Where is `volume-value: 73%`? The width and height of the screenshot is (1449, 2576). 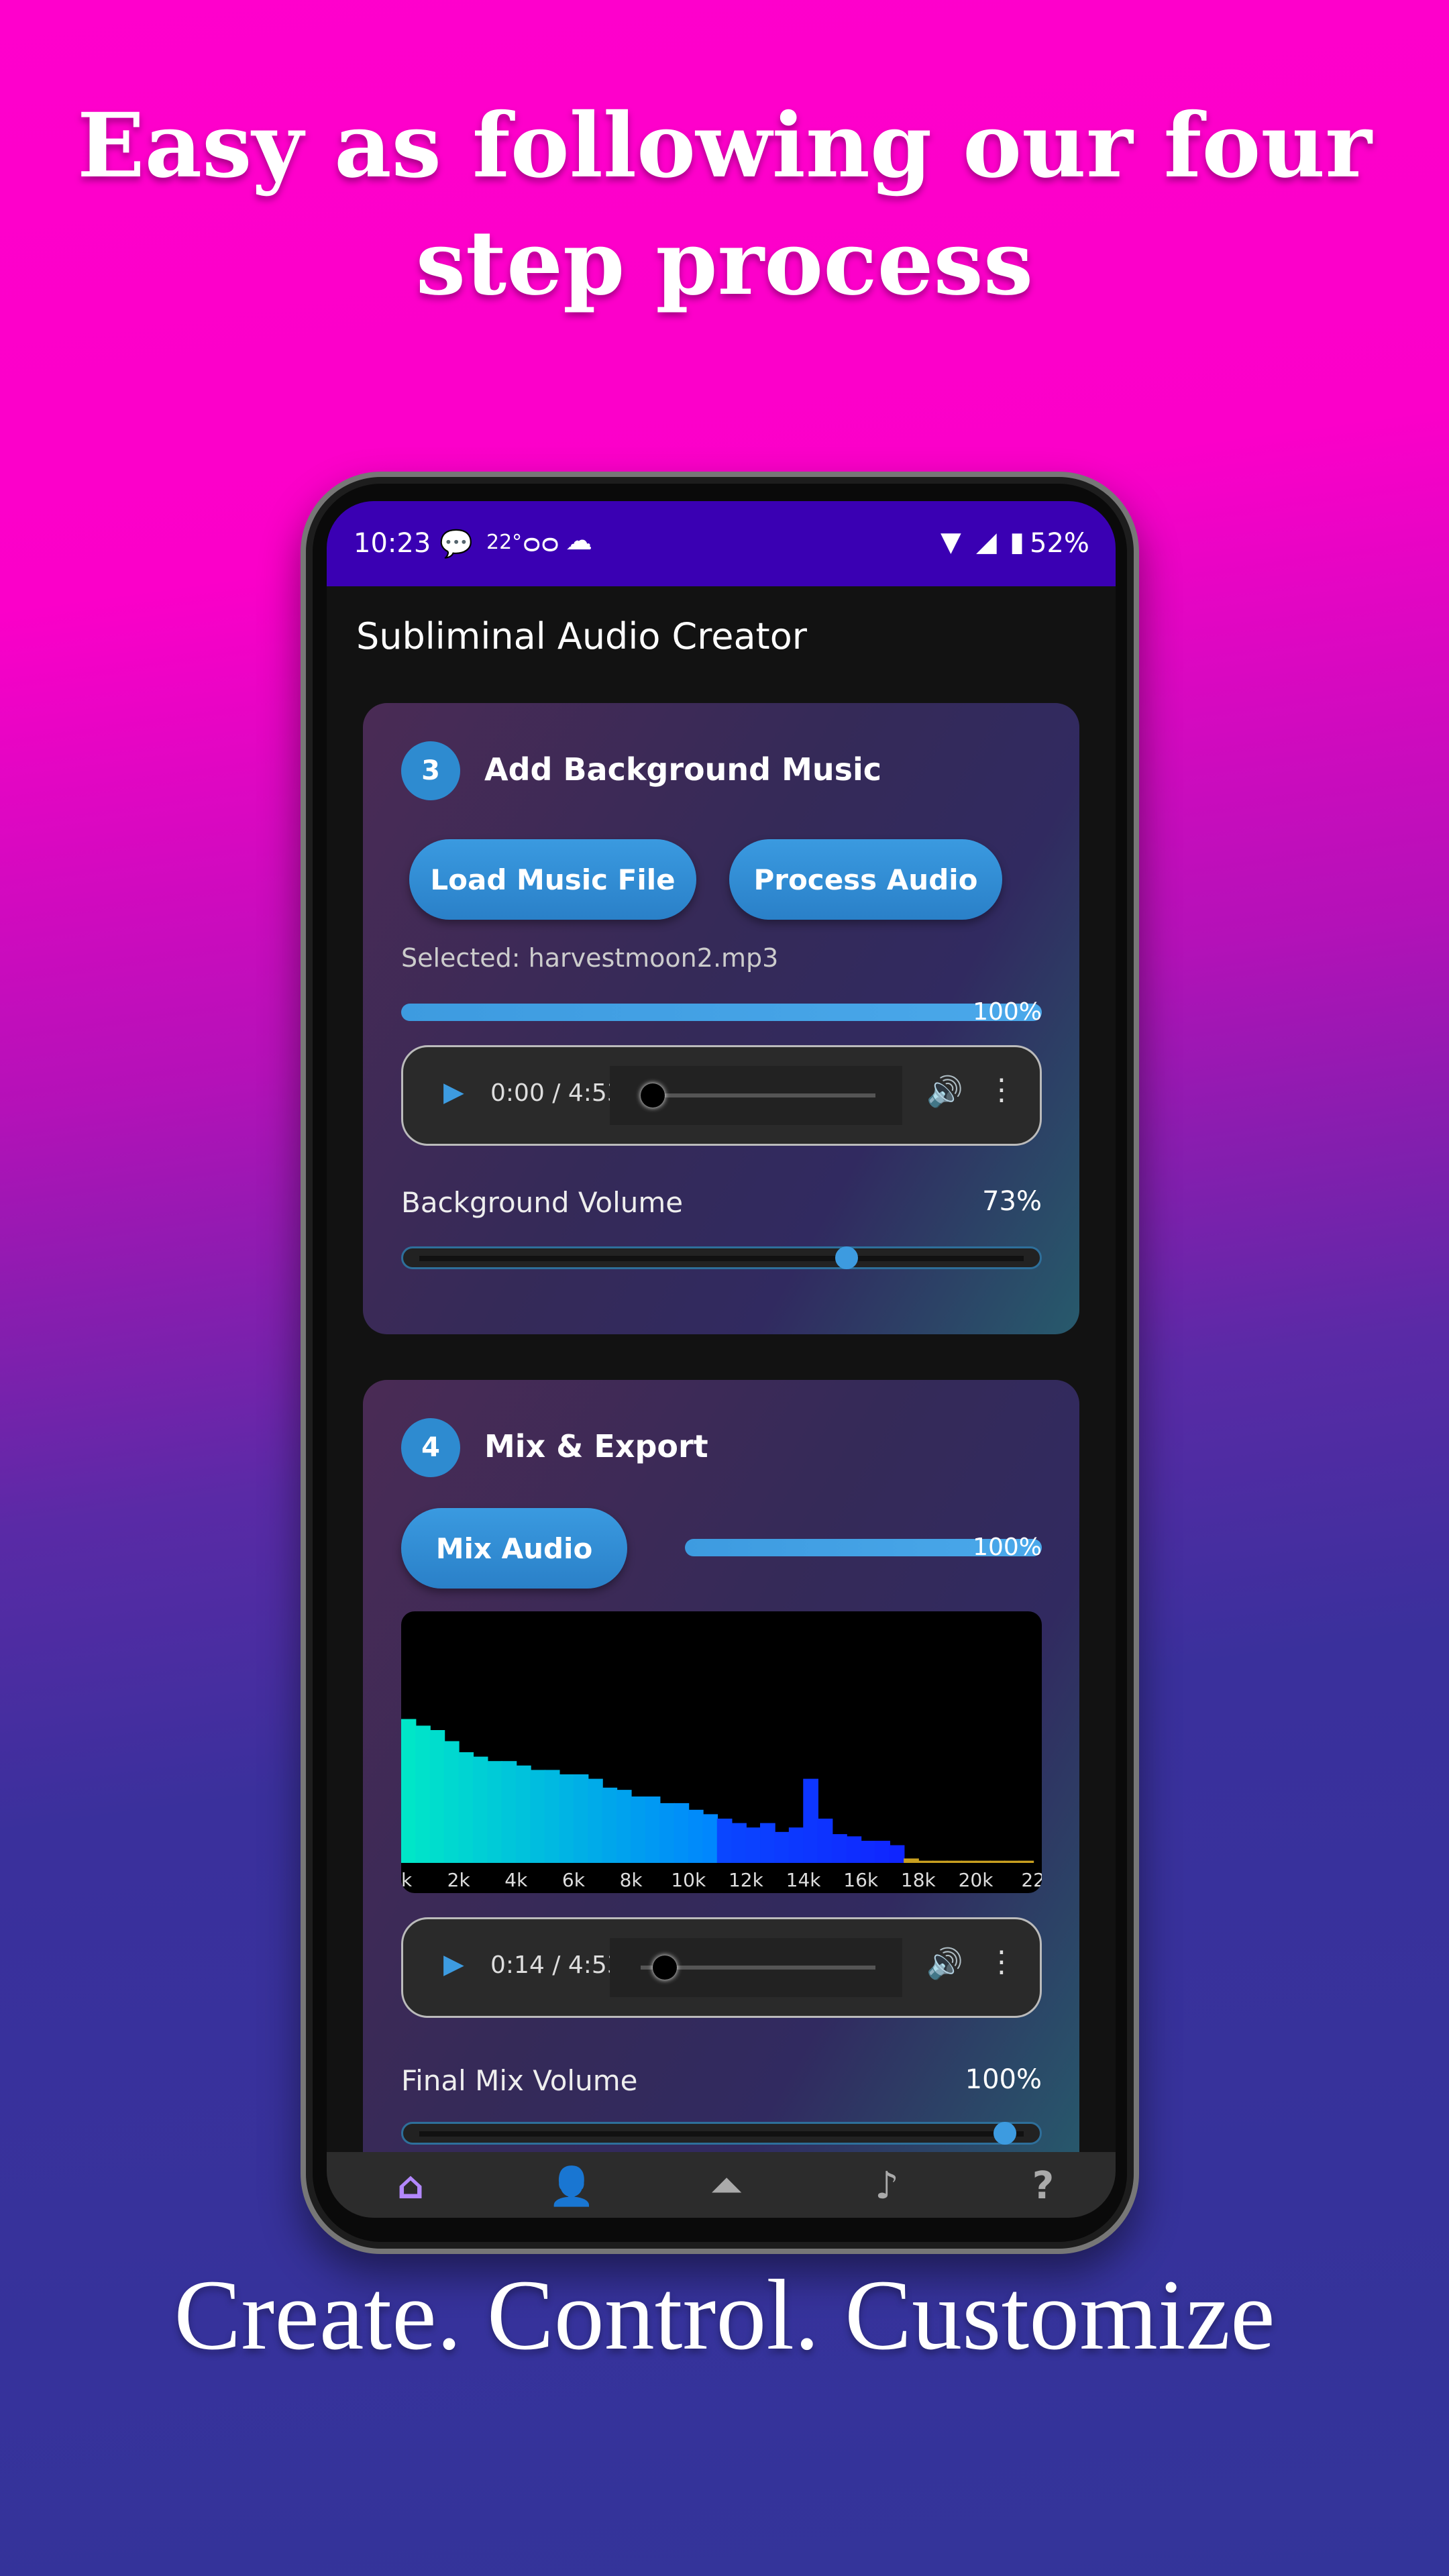 volume-value: 73% is located at coordinates (1012, 1201).